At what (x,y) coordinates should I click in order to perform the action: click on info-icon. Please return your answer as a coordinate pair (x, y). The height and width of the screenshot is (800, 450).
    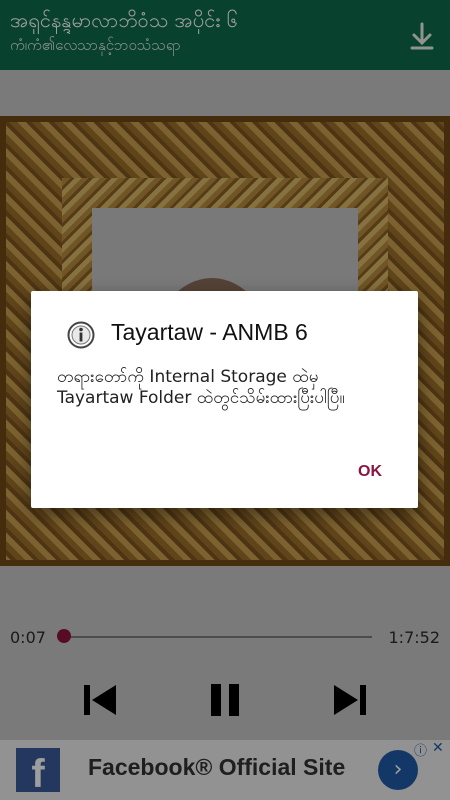
    Looking at the image, I should click on (81, 335).